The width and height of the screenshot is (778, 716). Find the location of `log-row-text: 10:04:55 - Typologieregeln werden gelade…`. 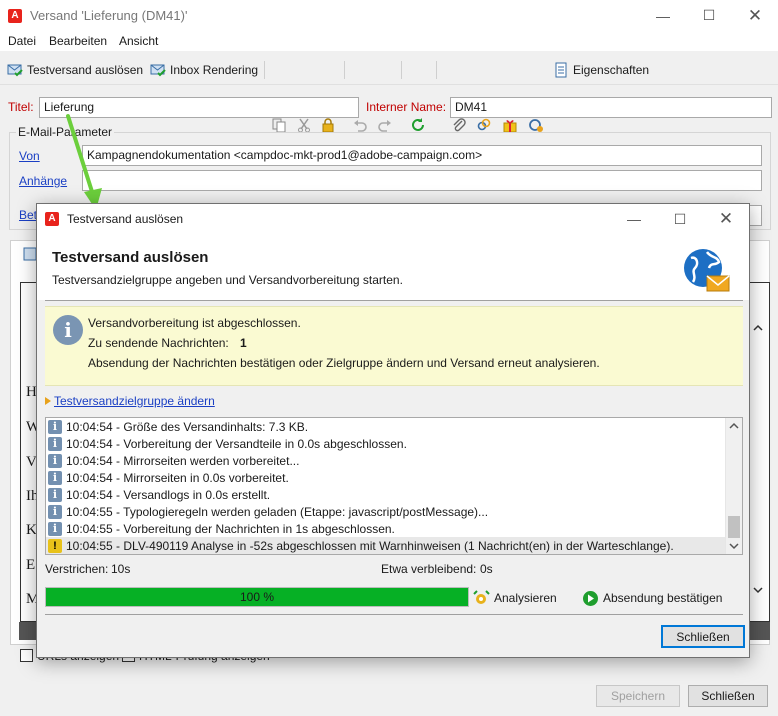

log-row-text: 10:04:55 - Typologieregeln werden gelade… is located at coordinates (277, 511).